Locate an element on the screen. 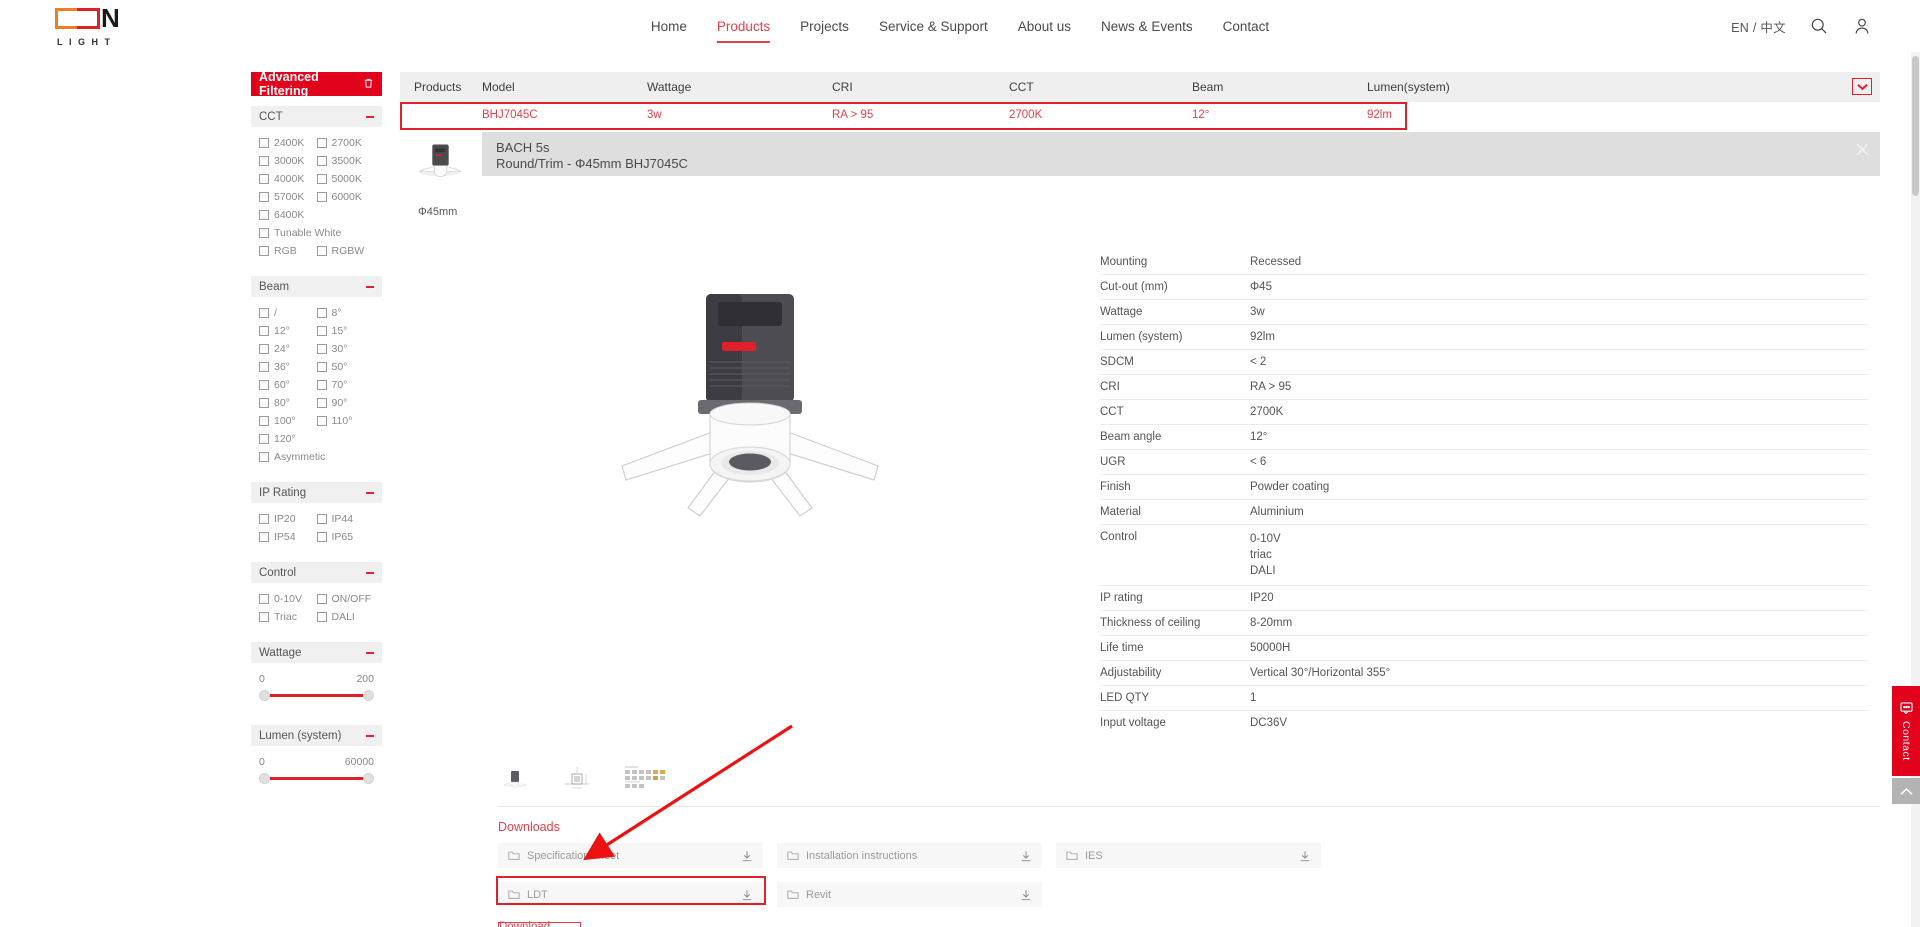  filter-group-lumen-header: Lumen (system) is located at coordinates (316, 735).